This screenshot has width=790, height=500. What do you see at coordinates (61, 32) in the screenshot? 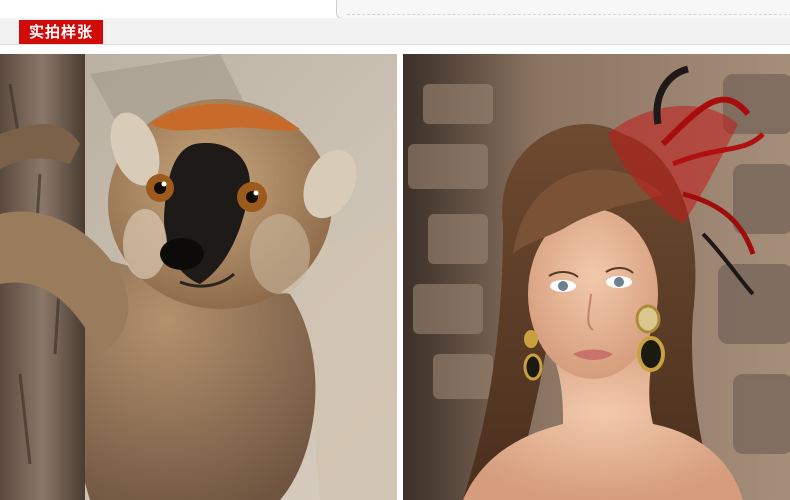
I see `section-title: 实拍样张` at bounding box center [61, 32].